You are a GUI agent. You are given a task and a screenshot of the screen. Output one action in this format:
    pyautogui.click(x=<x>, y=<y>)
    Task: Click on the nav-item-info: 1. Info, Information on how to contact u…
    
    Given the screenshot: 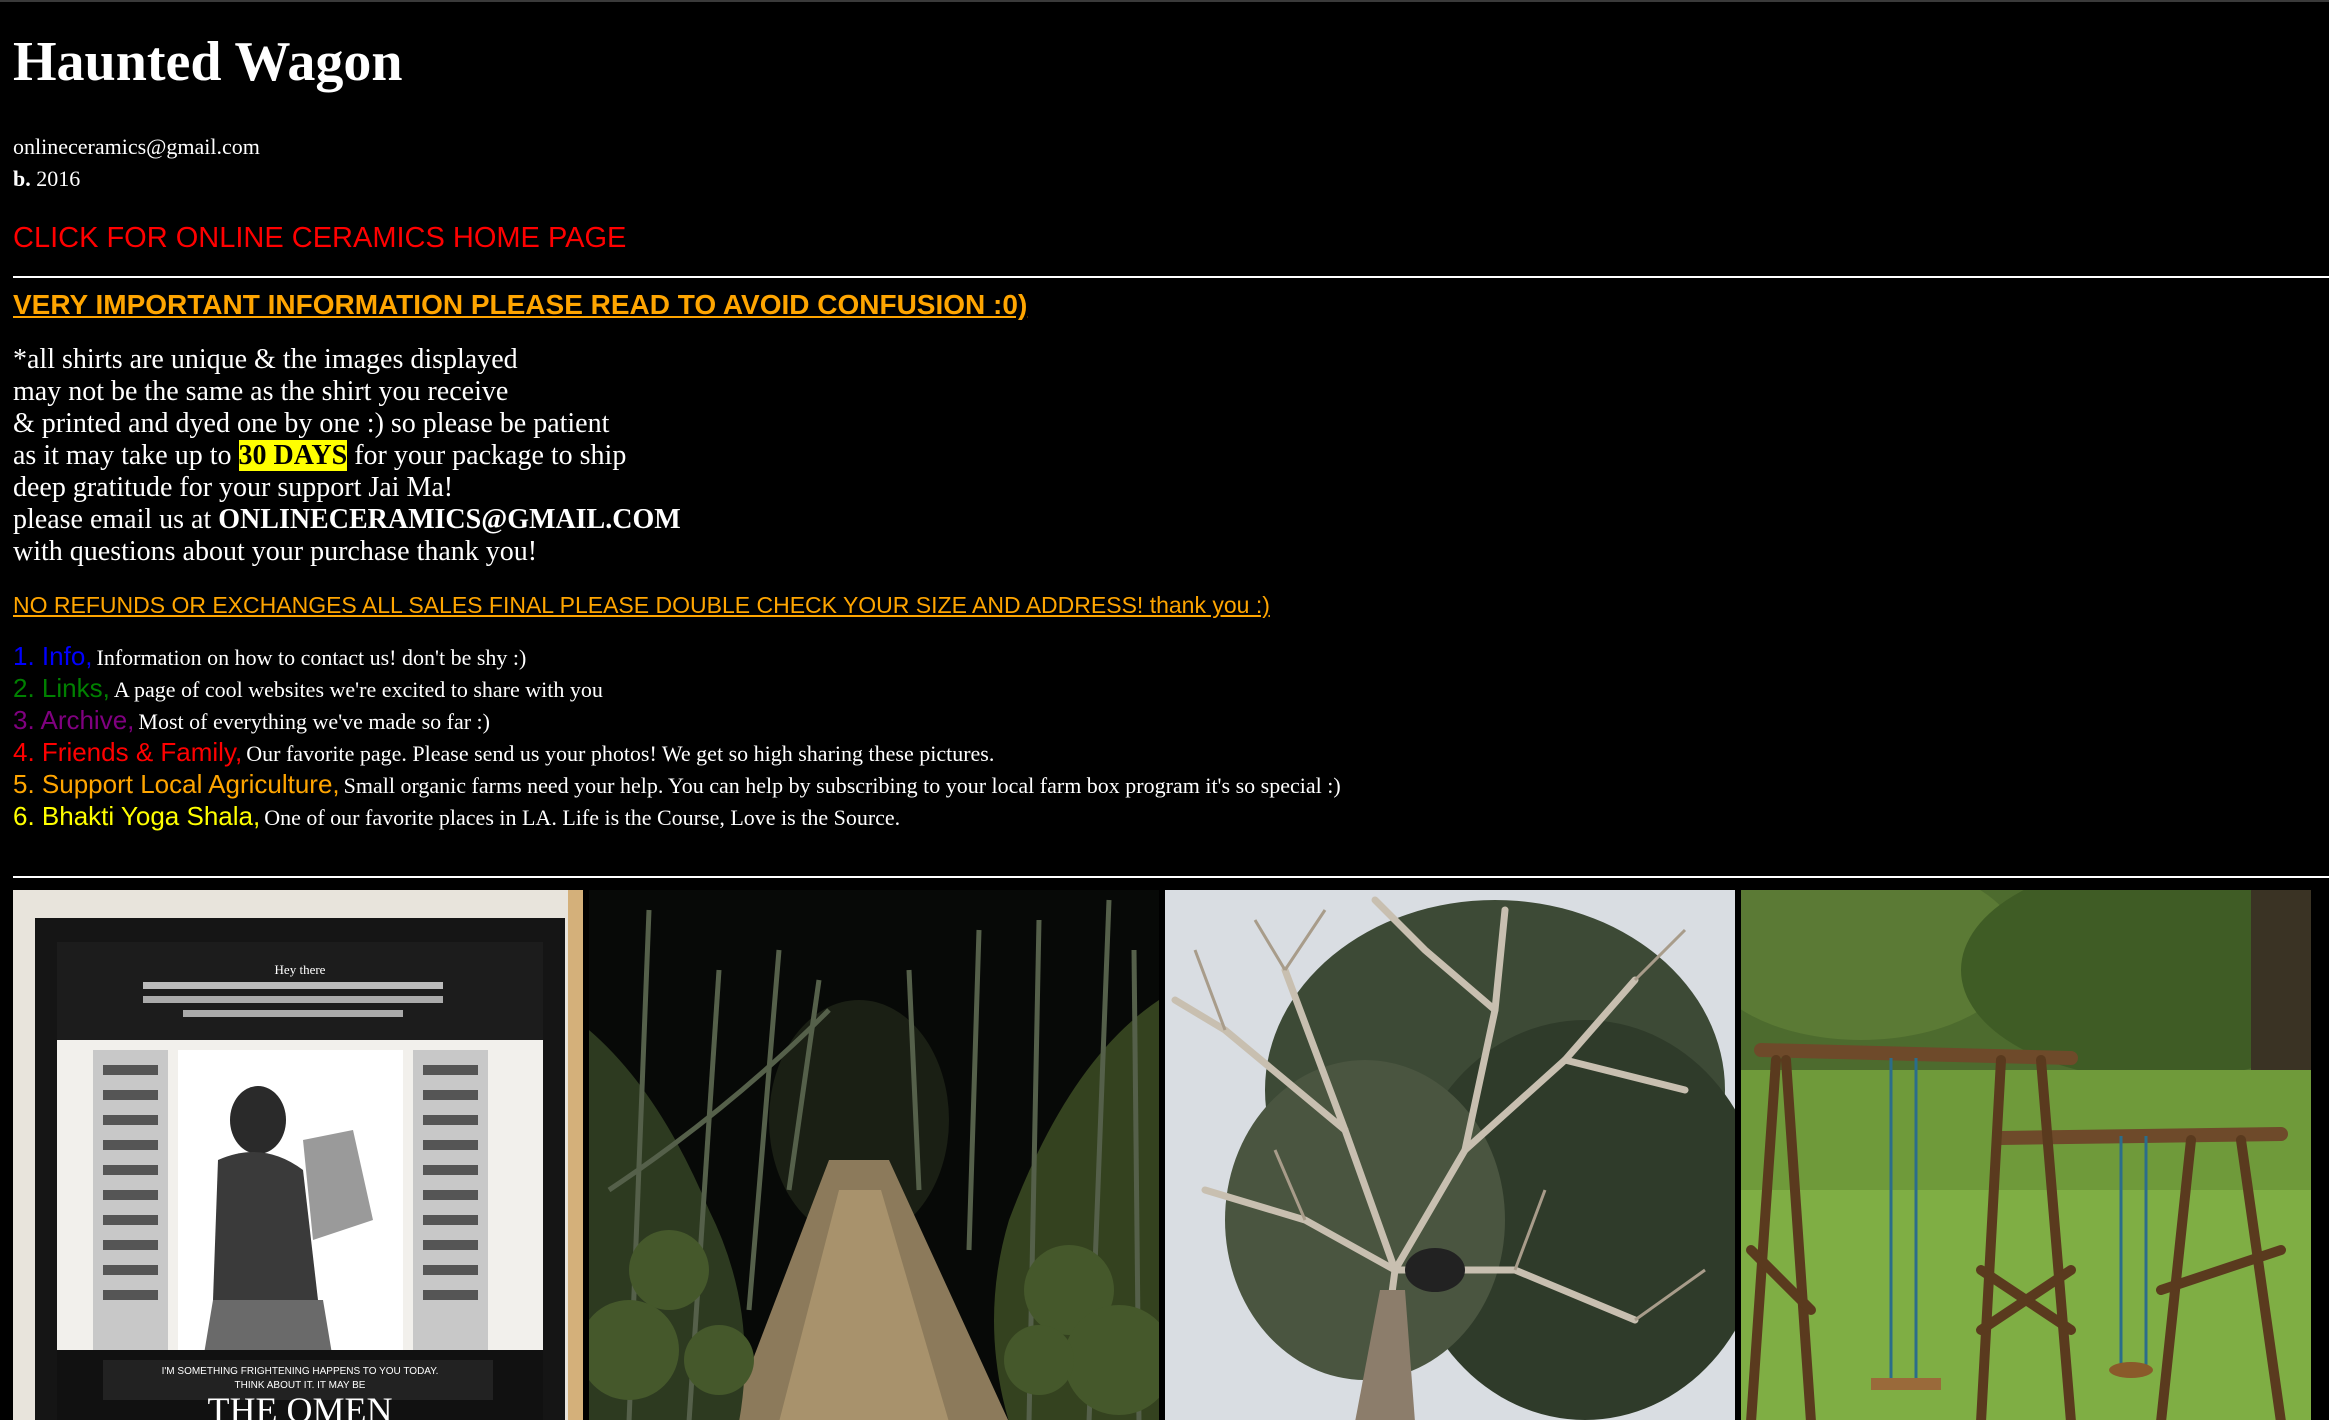 What is the action you would take?
    pyautogui.click(x=677, y=656)
    